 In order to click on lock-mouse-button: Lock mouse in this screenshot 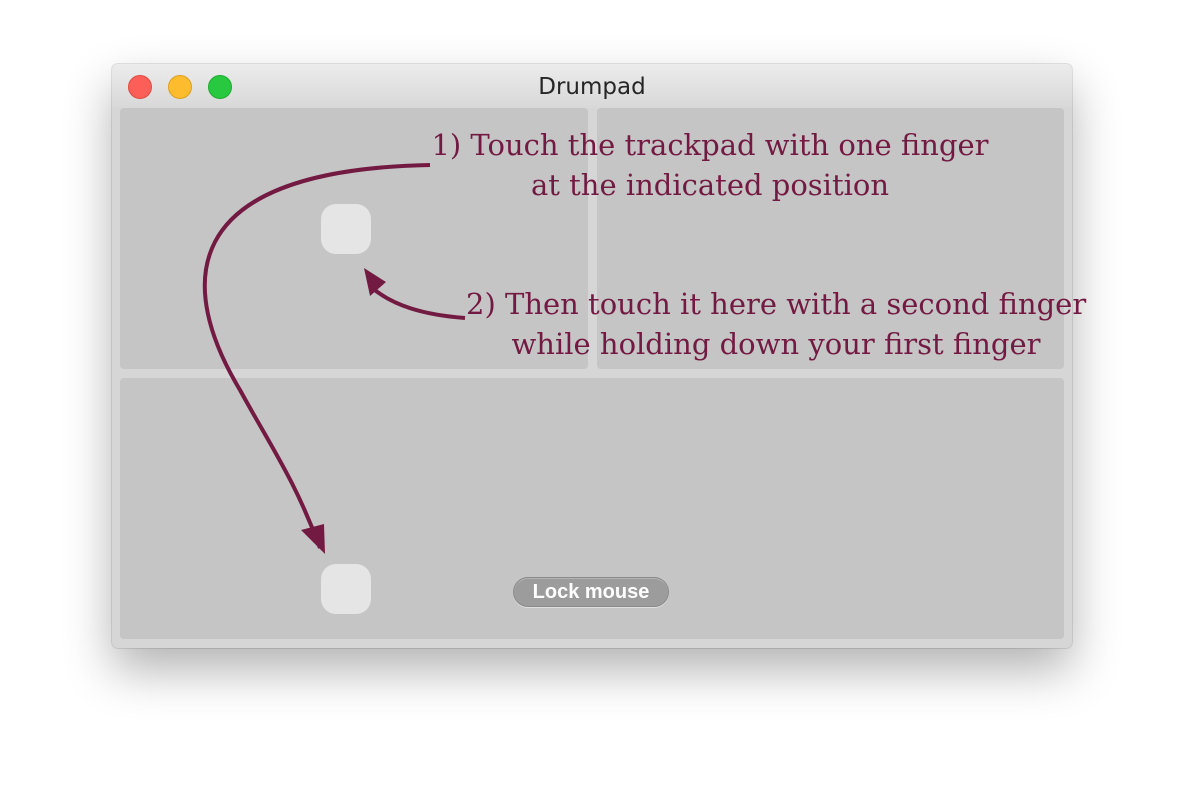, I will do `click(591, 592)`.